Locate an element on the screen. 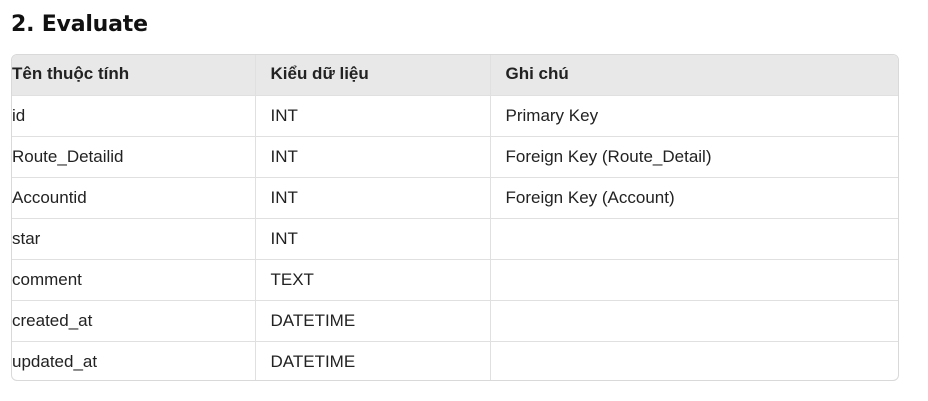 This screenshot has height=401, width=928. table-row: updated_at DATETIME is located at coordinates (455, 360).